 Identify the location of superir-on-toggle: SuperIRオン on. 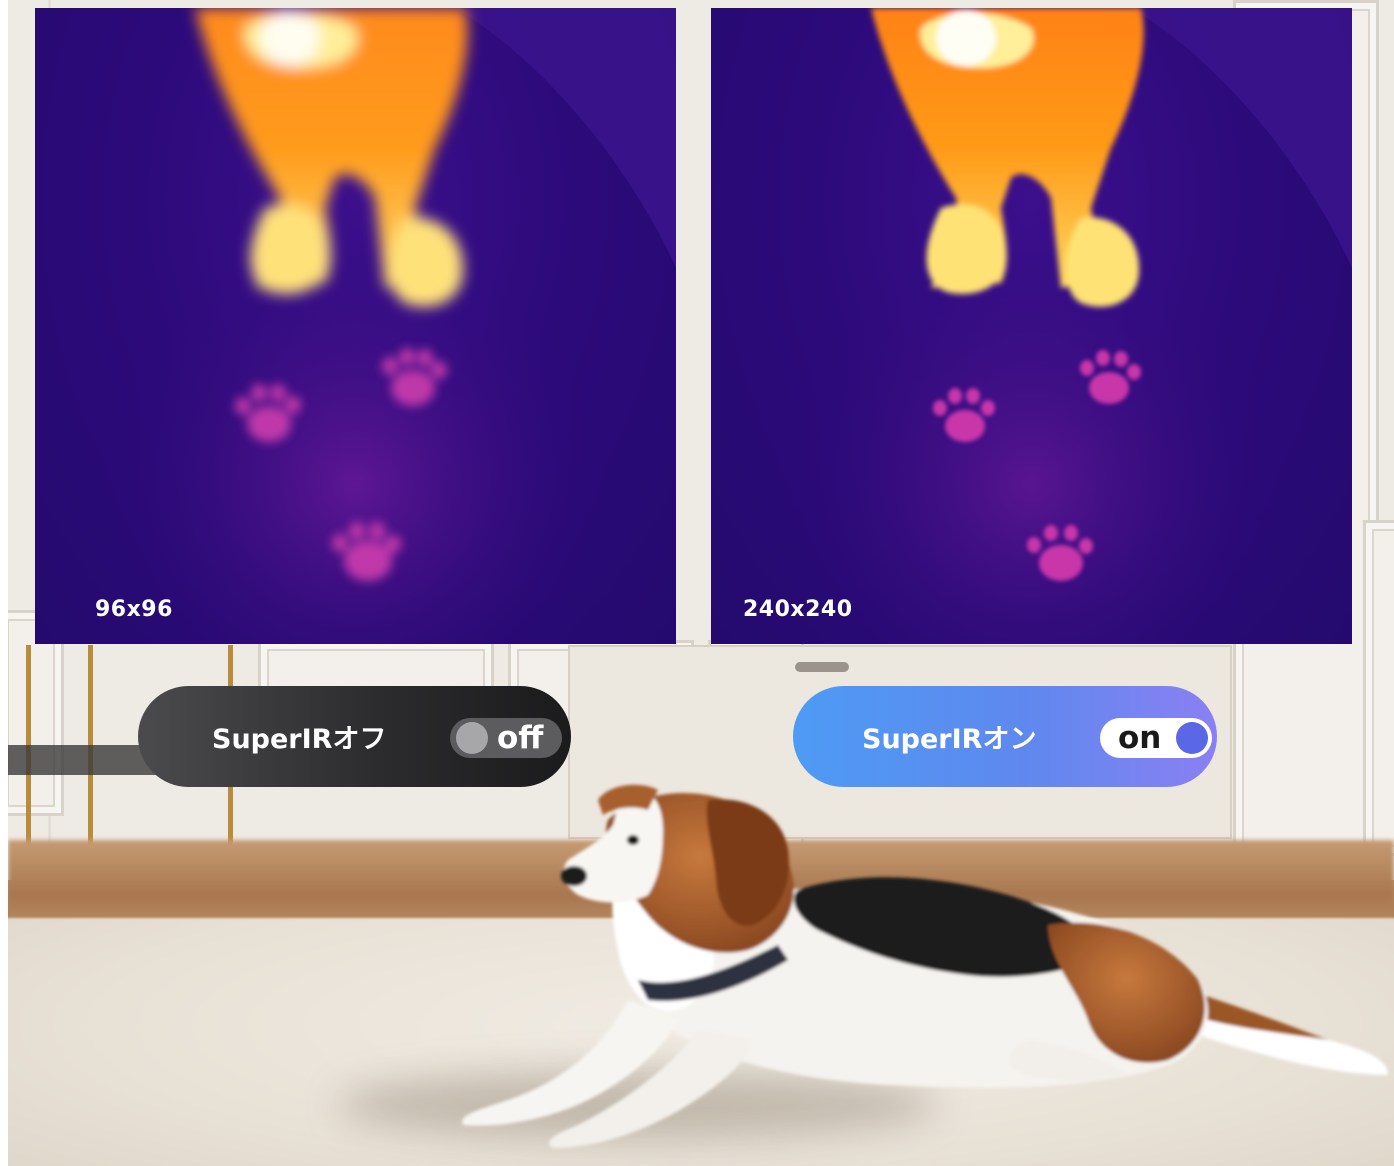
(1005, 736).